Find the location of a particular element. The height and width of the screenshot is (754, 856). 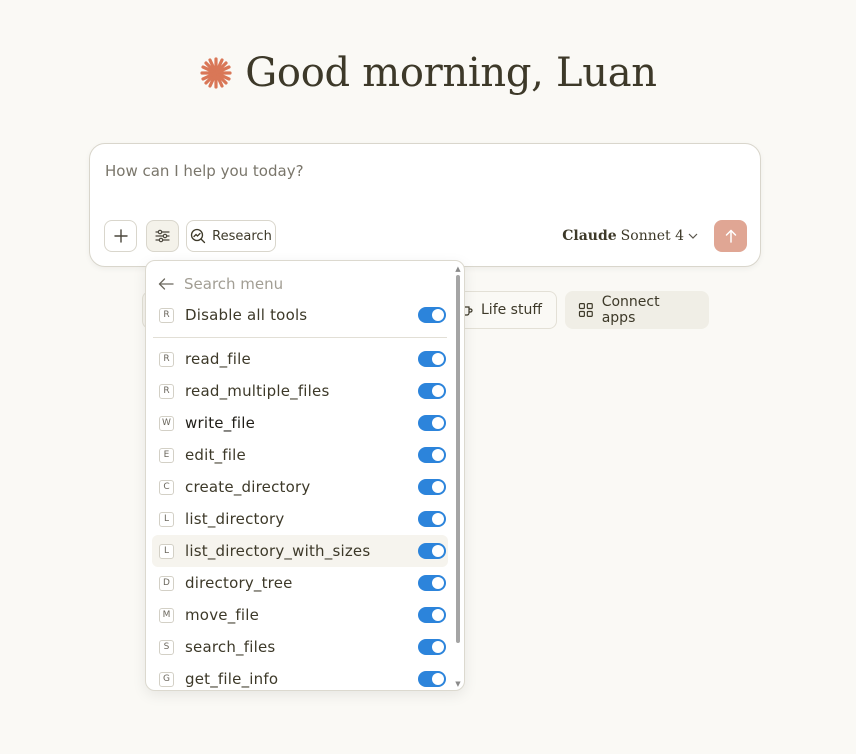

tool-label: move_file is located at coordinates (222, 615).